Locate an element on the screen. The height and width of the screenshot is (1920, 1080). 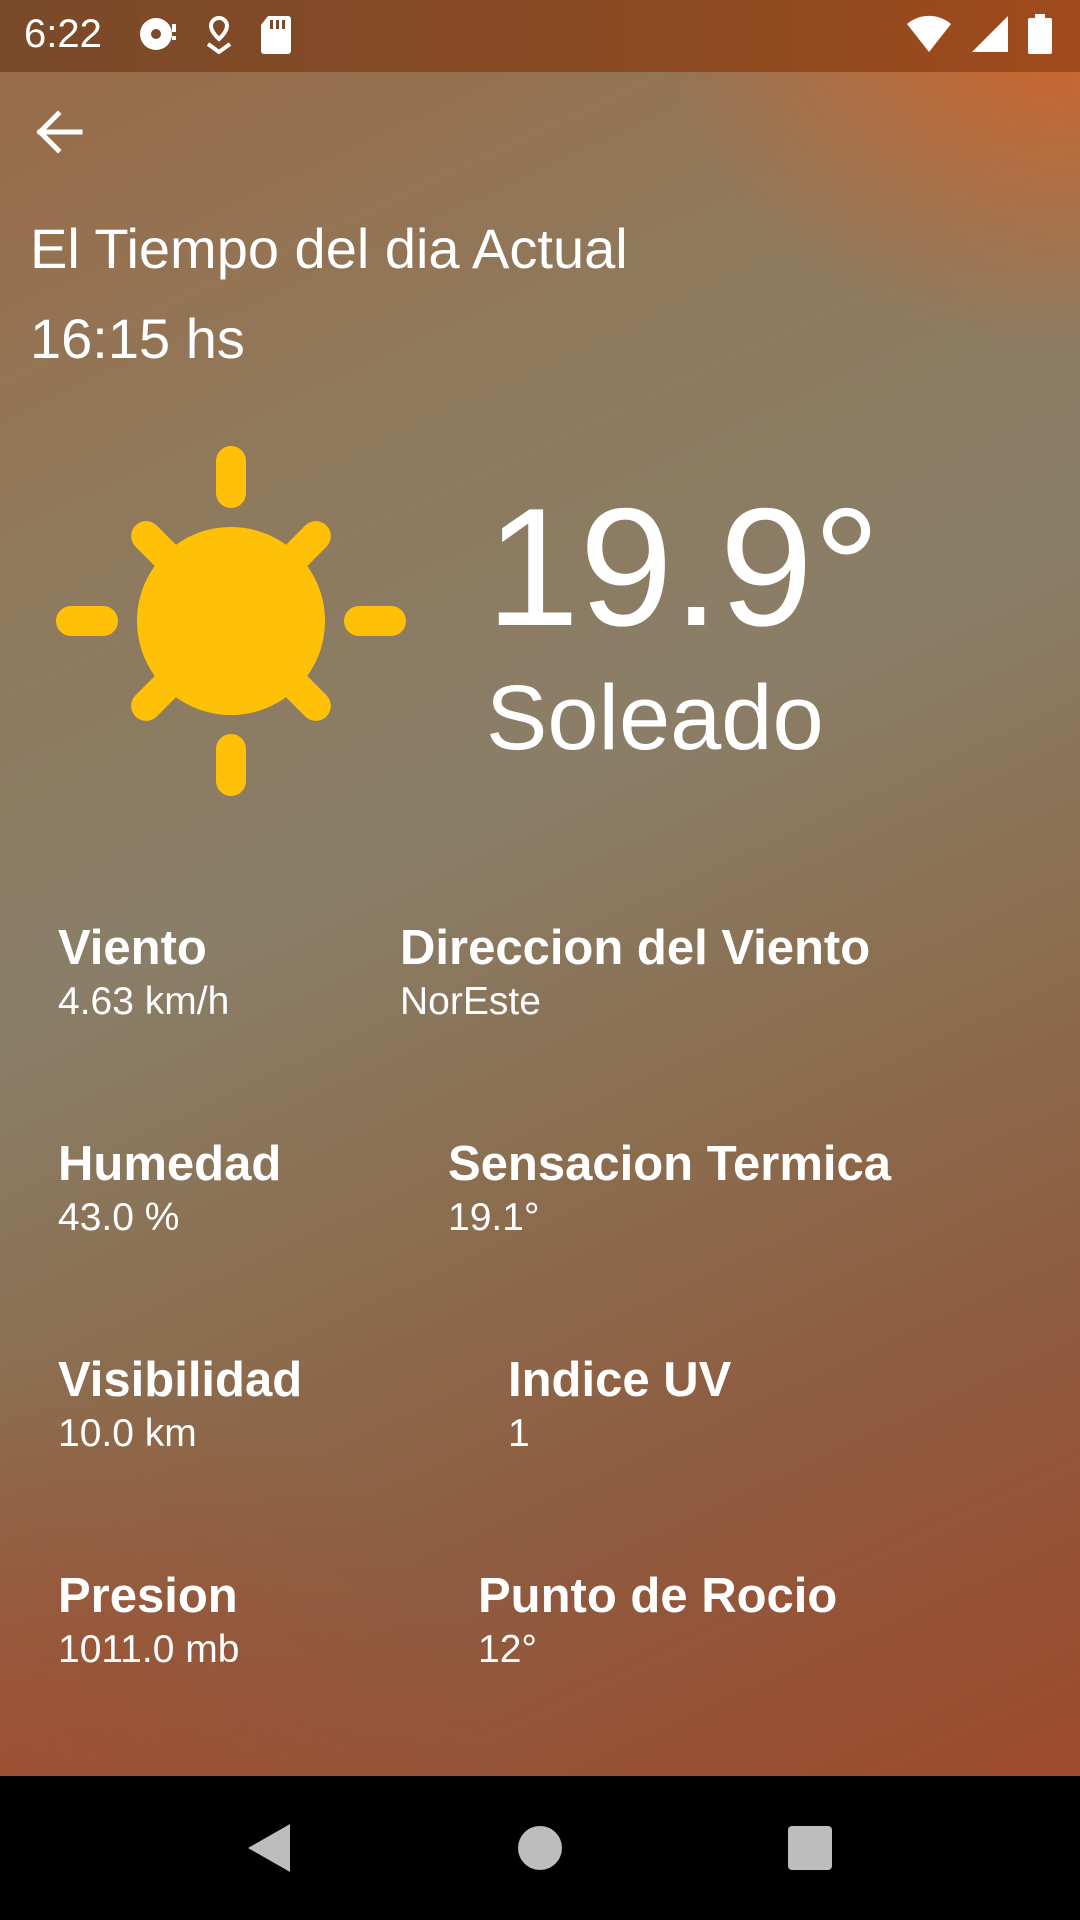
nav-home-button is located at coordinates (540, 1848).